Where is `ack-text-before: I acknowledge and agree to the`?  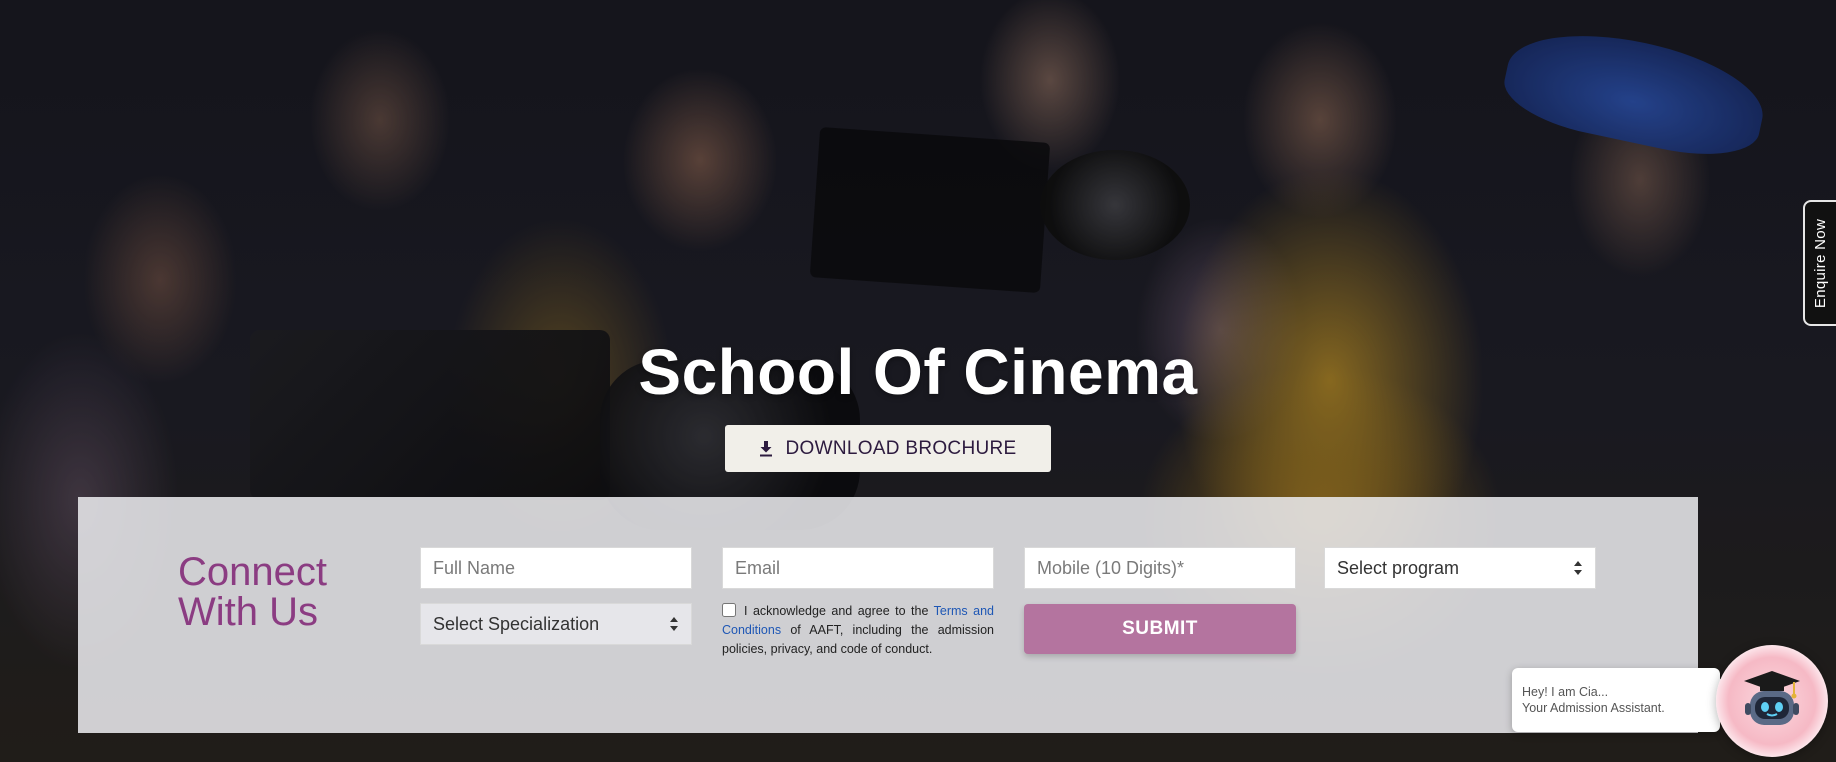 ack-text-before: I acknowledge and agree to the is located at coordinates (836, 611).